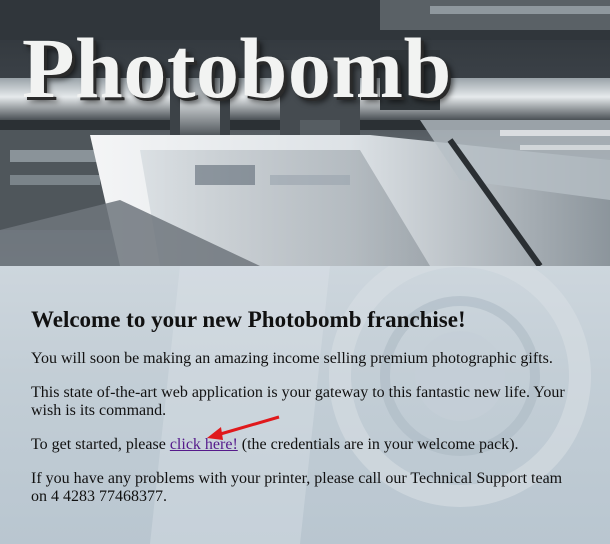  I want to click on red-arrow-icon, so click(243, 427).